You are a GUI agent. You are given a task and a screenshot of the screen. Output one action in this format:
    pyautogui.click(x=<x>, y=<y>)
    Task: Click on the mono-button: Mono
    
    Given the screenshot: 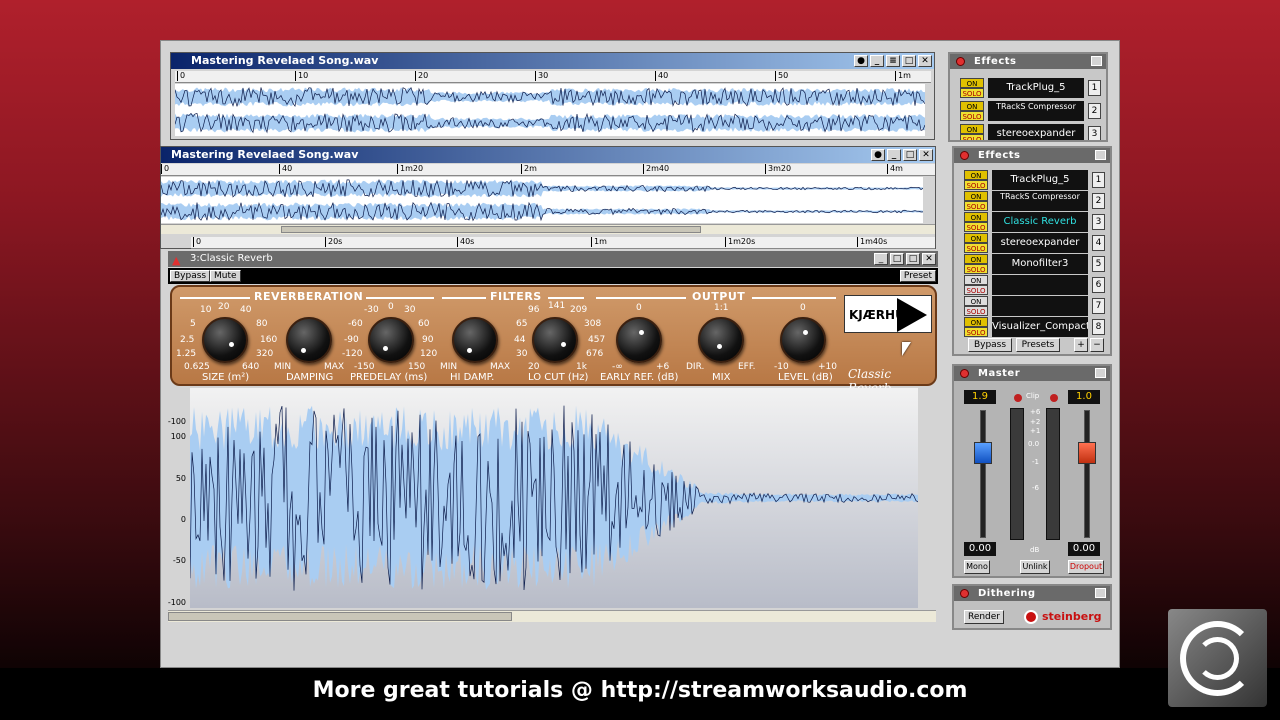 What is the action you would take?
    pyautogui.click(x=977, y=567)
    